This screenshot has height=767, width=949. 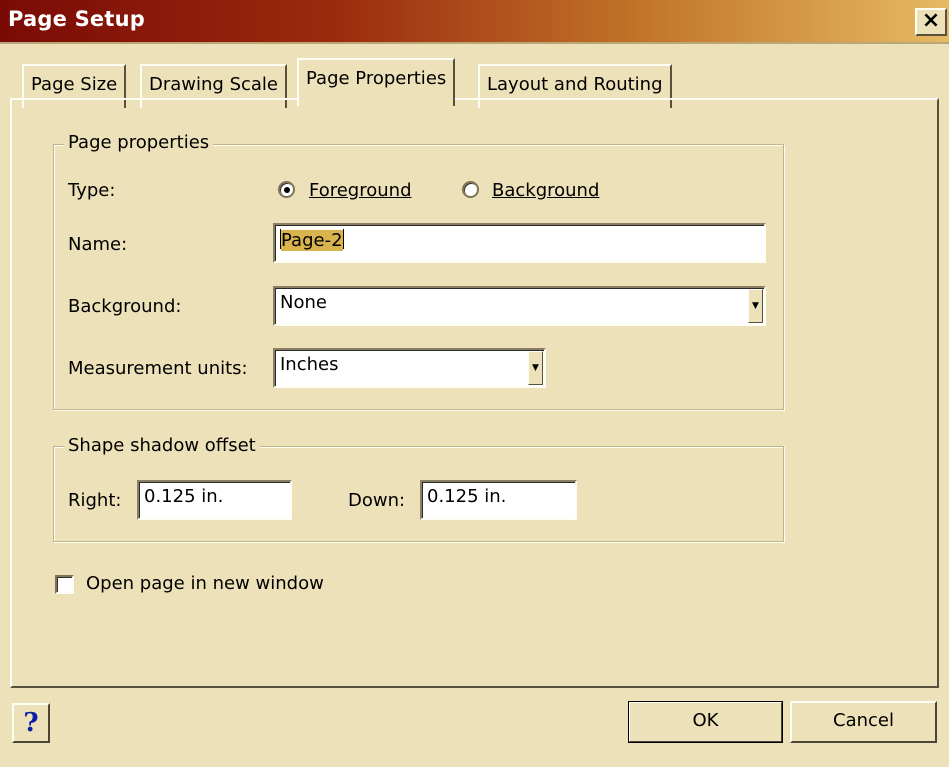 I want to click on name-input: Page-2, so click(x=519, y=243).